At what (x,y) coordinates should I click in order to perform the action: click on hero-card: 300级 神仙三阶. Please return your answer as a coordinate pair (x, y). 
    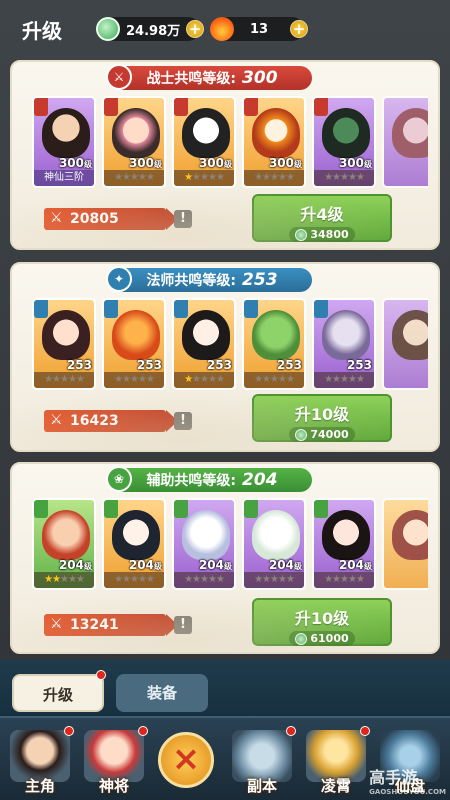
    Looking at the image, I should click on (64, 142).